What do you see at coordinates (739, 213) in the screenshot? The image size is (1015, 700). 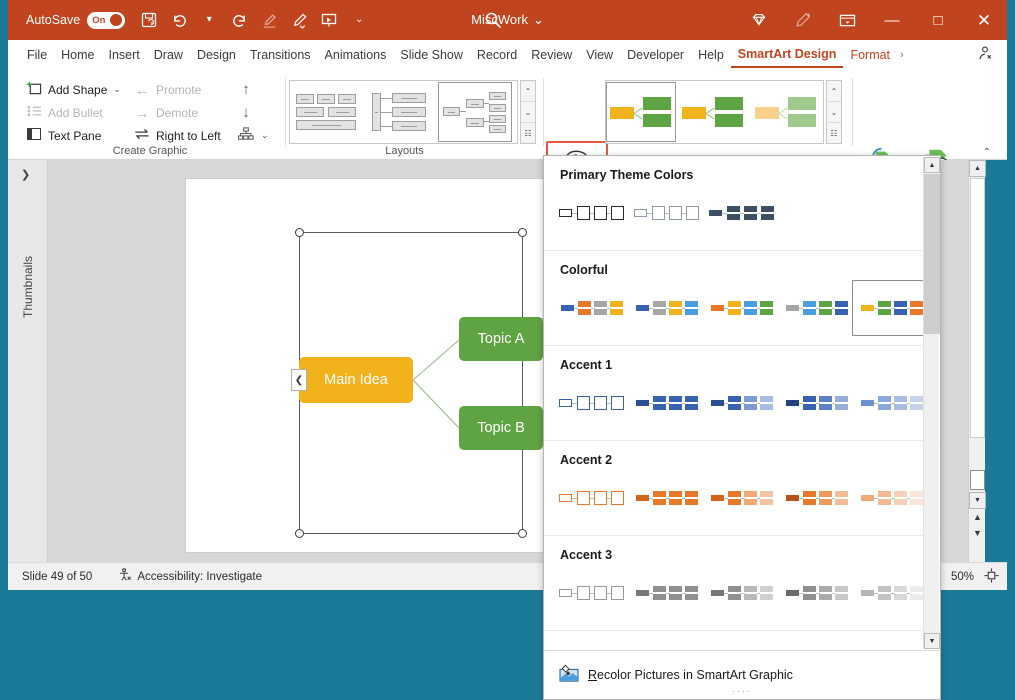 I see `swatch-dark-fill` at bounding box center [739, 213].